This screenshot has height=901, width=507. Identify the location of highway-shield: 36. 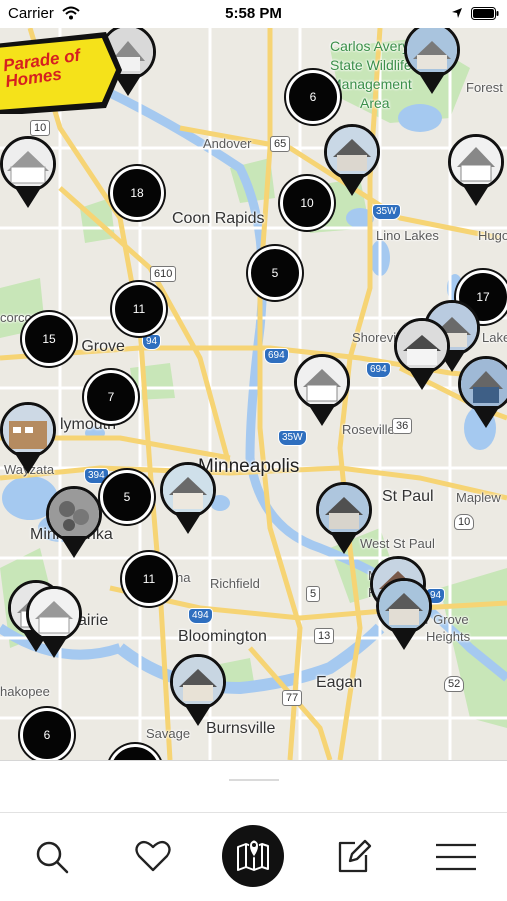
(402, 426).